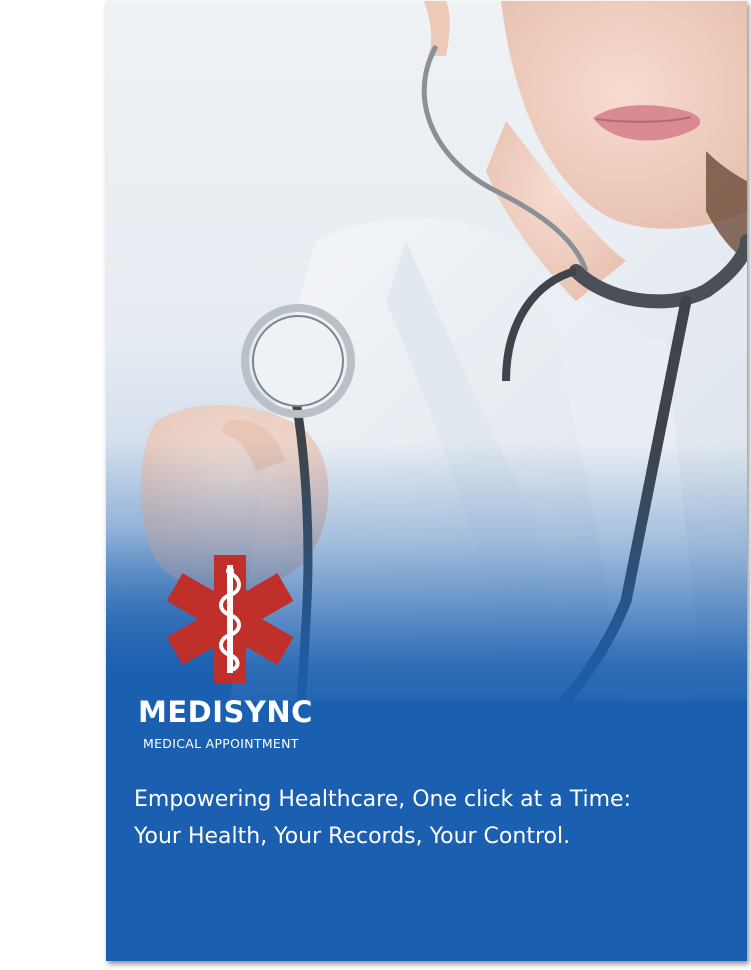 Image resolution: width=751 pixels, height=970 pixels. Describe the element at coordinates (230, 619) in the screenshot. I see `star-of-life-icon` at that location.